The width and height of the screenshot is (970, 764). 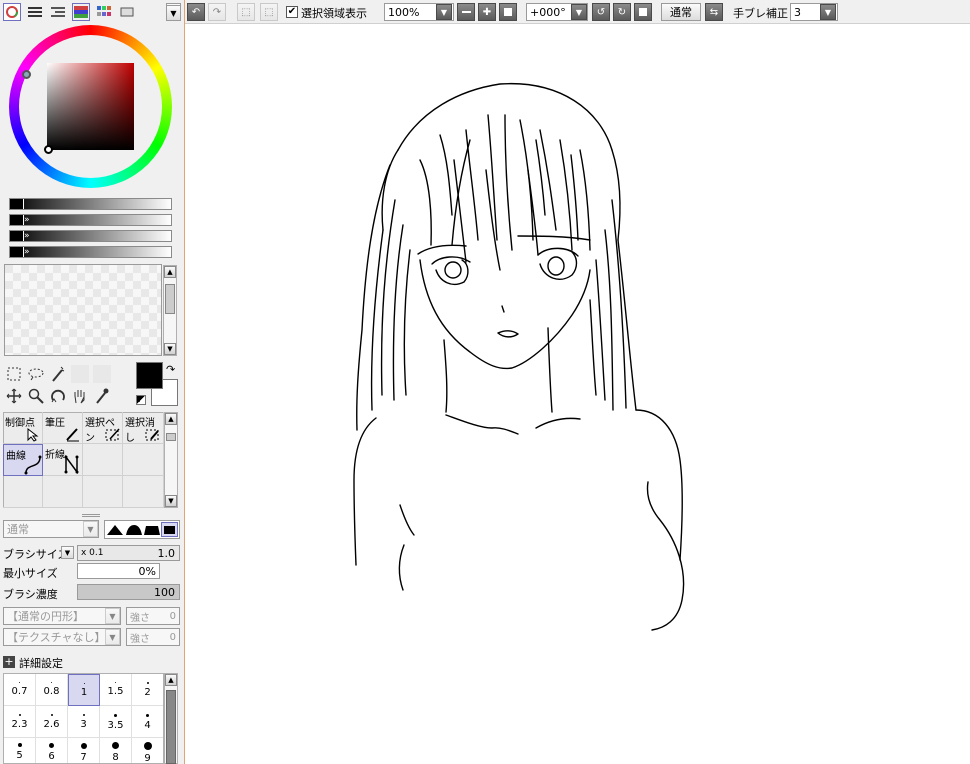 I want to click on hsv-slider-tab, so click(x=58, y=12).